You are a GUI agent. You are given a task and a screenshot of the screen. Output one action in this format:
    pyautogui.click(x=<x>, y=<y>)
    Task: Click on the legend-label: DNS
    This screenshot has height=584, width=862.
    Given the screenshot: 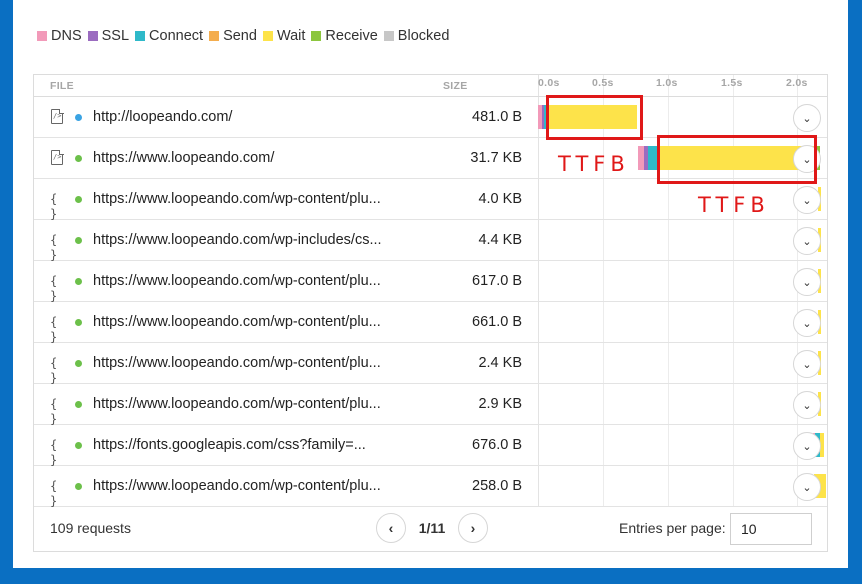 What is the action you would take?
    pyautogui.click(x=66, y=36)
    